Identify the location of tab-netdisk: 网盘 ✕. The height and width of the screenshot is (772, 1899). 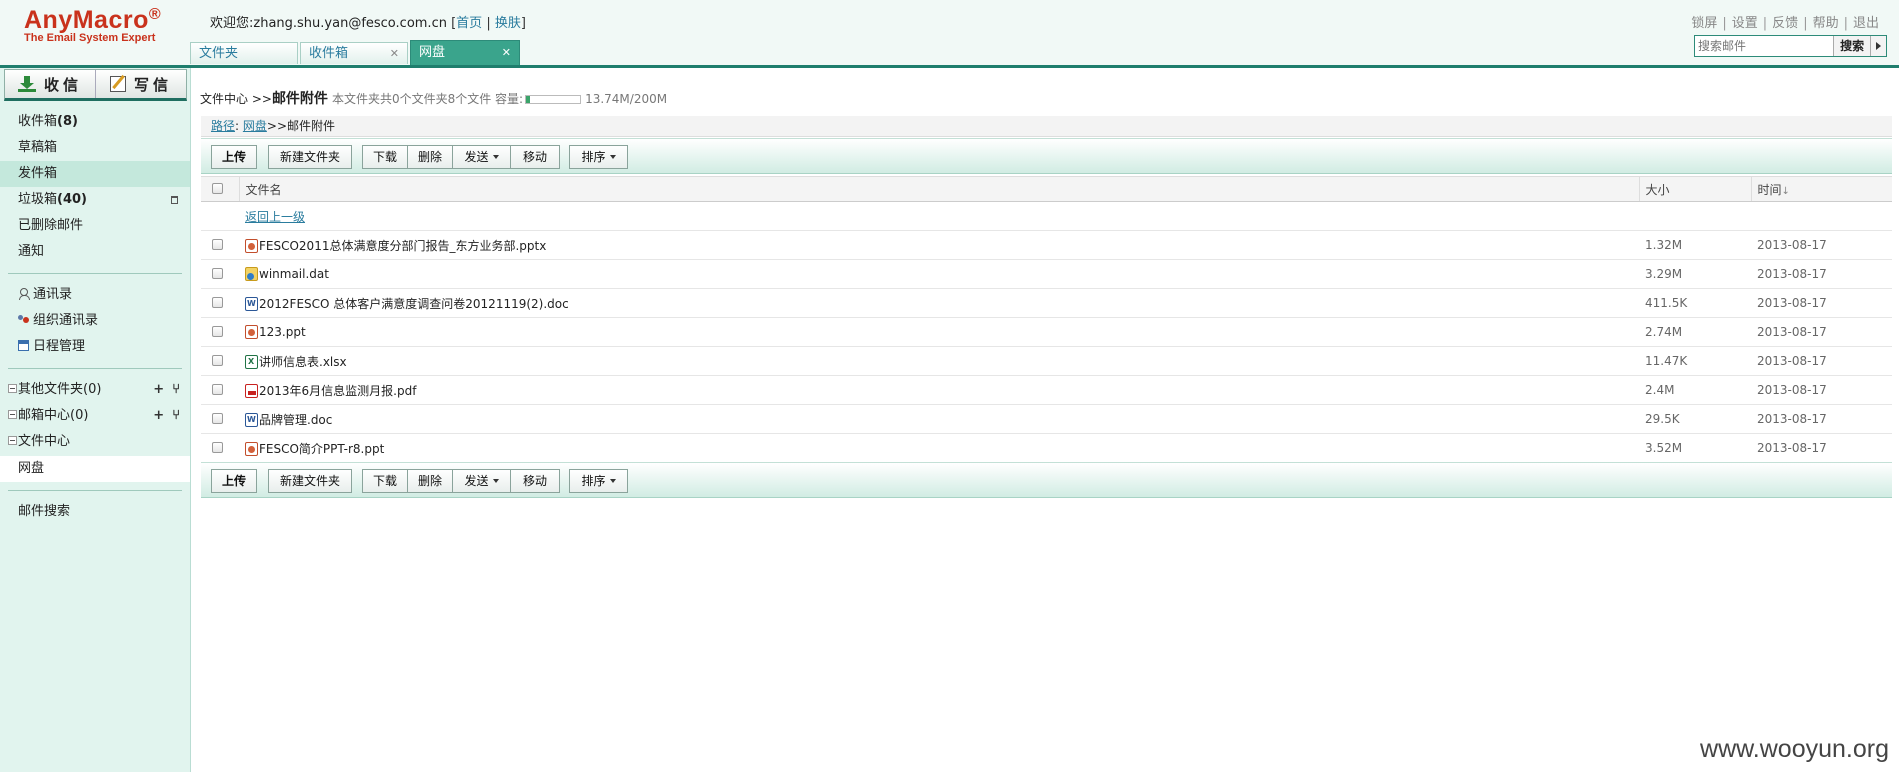
(465, 52).